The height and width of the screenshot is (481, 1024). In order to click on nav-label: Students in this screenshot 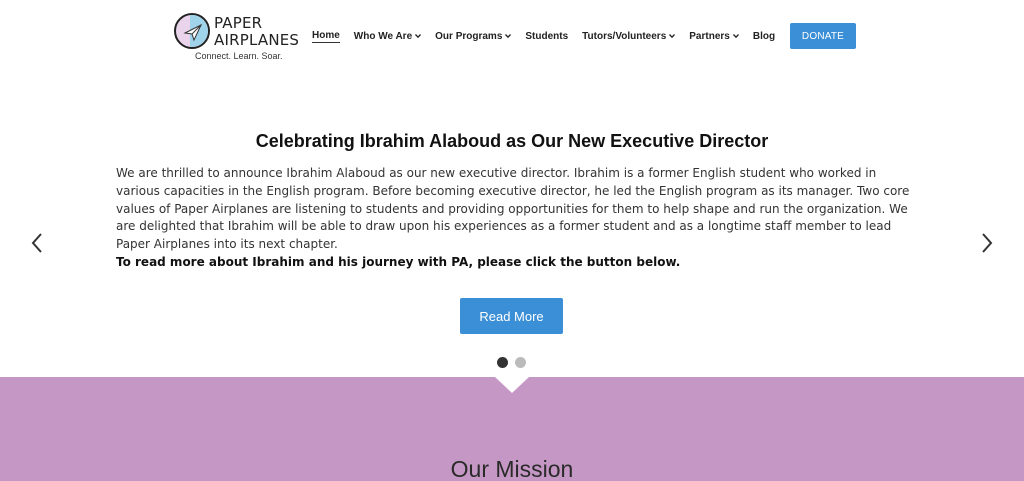, I will do `click(547, 36)`.